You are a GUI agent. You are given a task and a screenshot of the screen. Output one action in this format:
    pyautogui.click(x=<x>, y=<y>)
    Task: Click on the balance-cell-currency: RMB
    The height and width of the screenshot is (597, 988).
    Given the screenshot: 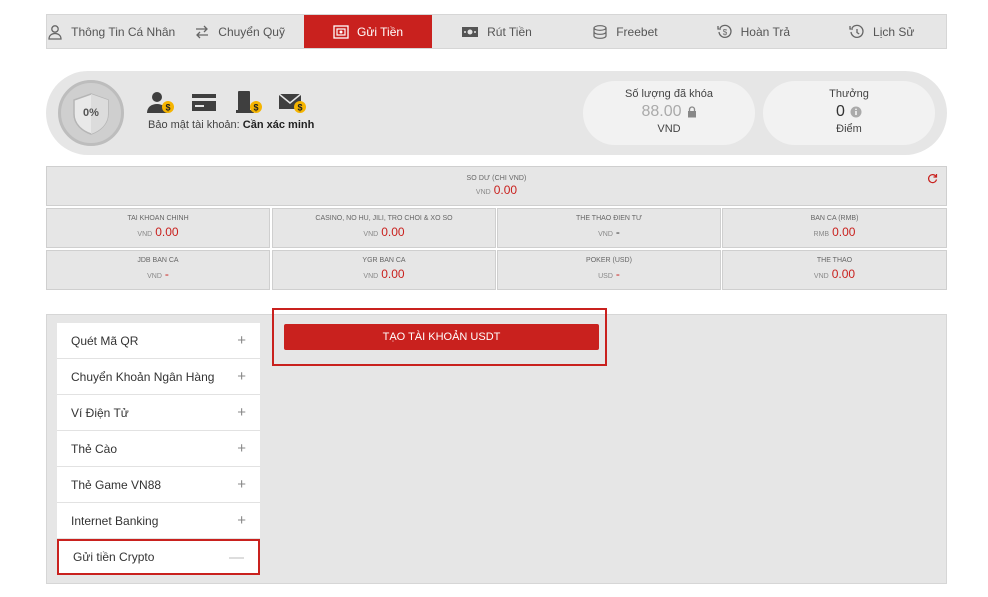 What is the action you would take?
    pyautogui.click(x=821, y=234)
    